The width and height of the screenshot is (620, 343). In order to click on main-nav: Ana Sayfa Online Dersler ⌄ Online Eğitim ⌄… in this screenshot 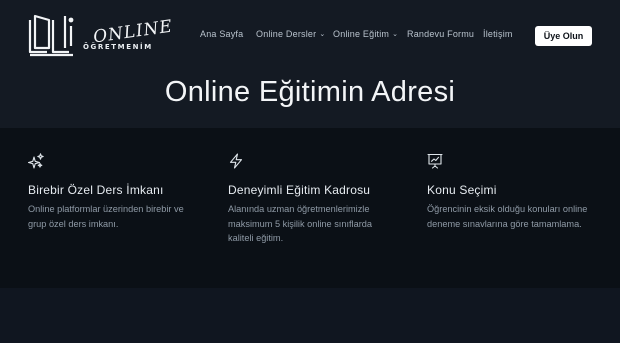, I will do `click(310, 36)`.